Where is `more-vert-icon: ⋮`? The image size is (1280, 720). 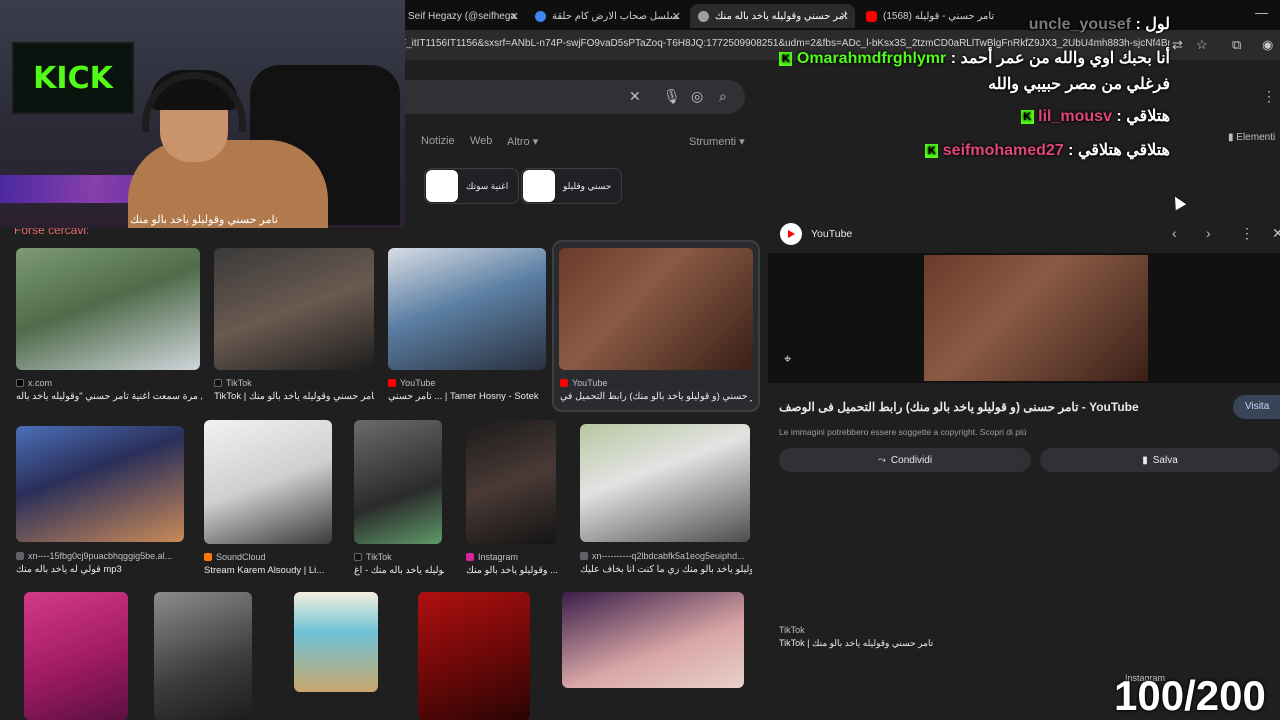 more-vert-icon: ⋮ is located at coordinates (1247, 233).